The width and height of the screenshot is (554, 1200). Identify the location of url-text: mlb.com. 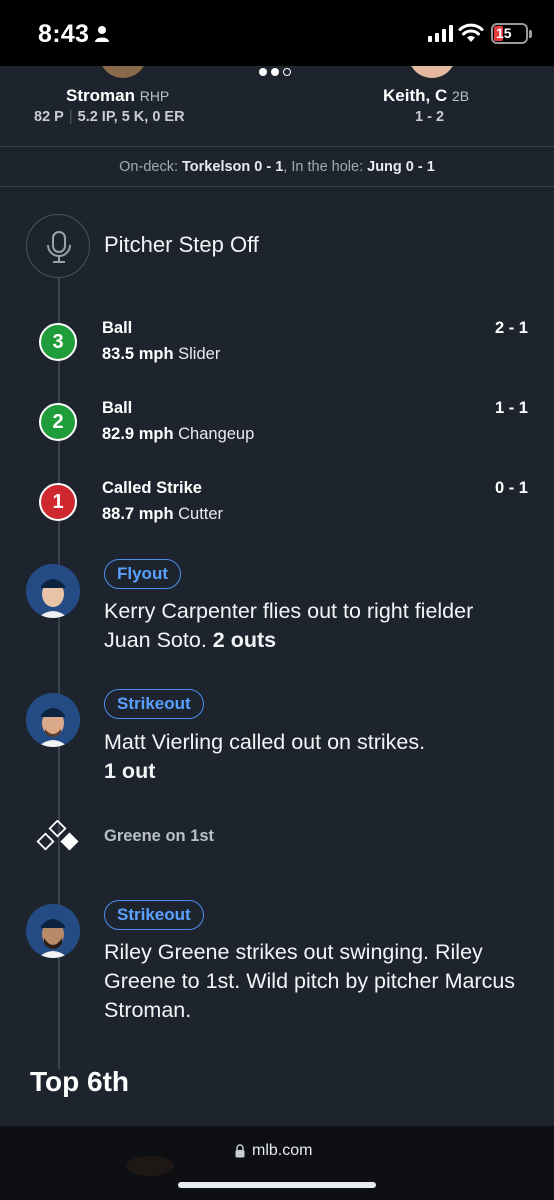
(282, 1151).